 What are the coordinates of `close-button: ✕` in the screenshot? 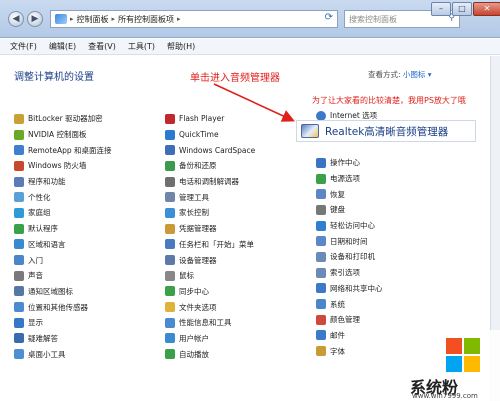 It's located at (486, 9).